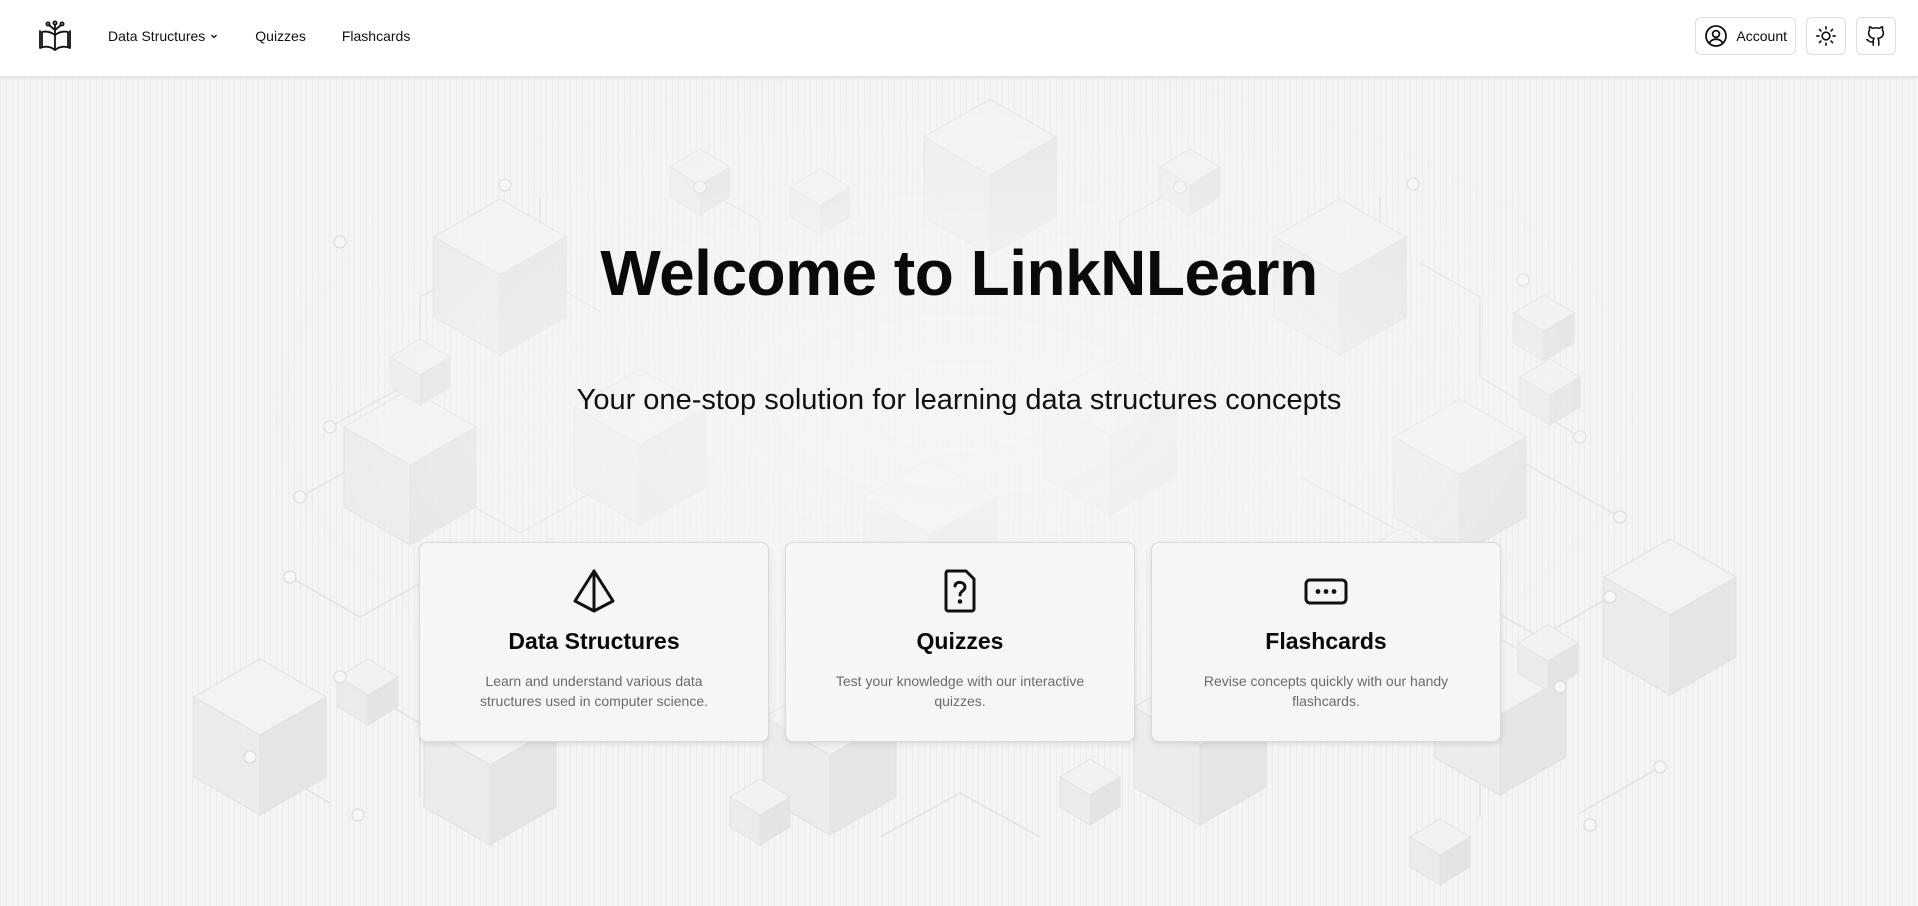  I want to click on open-book-icon, so click(55, 36).